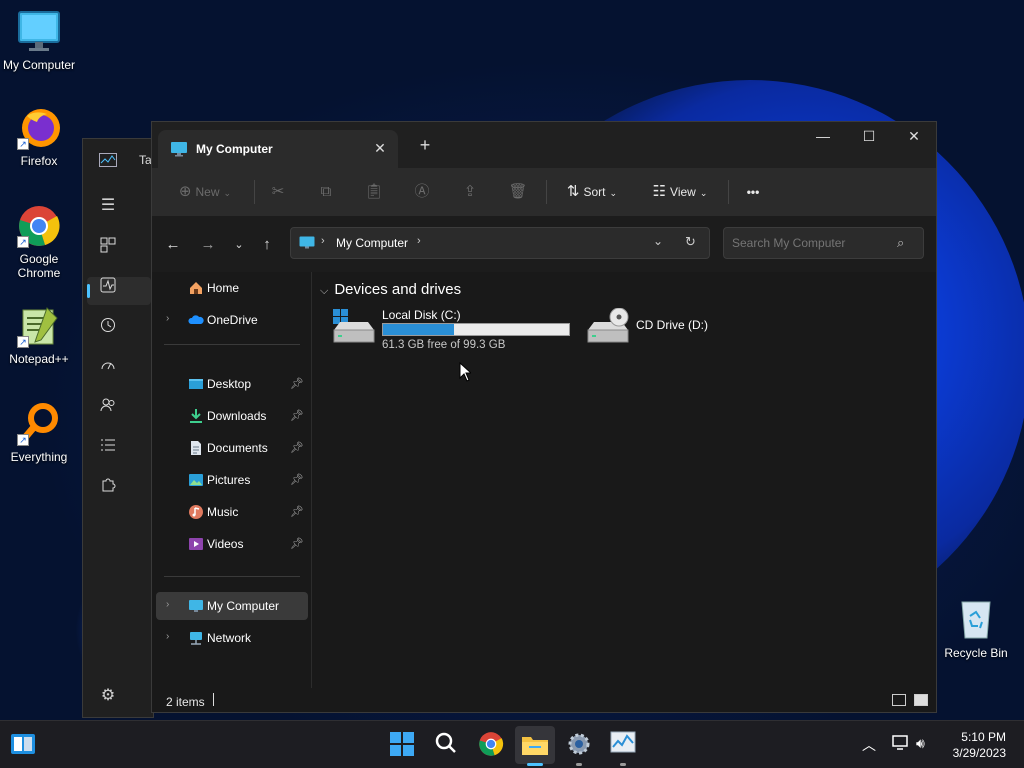 Image resolution: width=1024 pixels, height=768 pixels. Describe the element at coordinates (573, 191) in the screenshot. I see `sort-arrows-icon: ⇅` at that location.